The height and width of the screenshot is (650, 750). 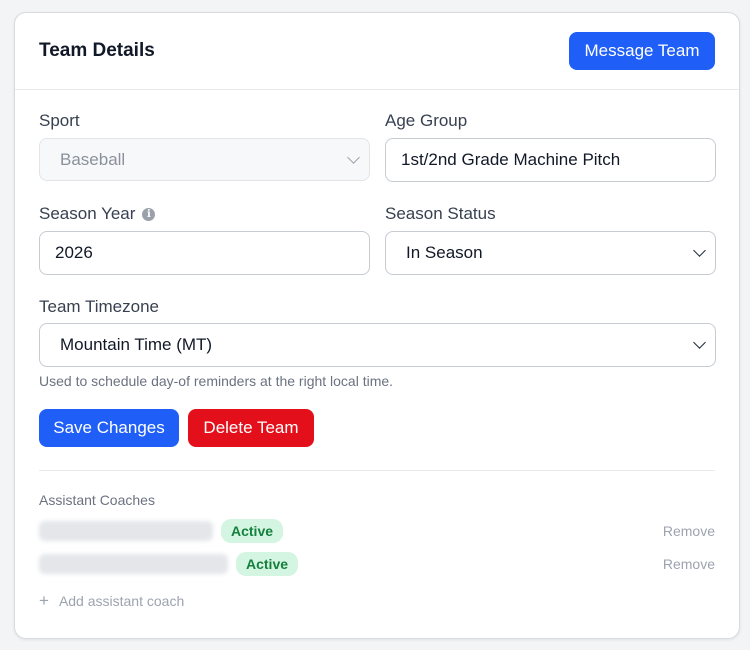 What do you see at coordinates (444, 252) in the screenshot?
I see `season-status-value: In Season` at bounding box center [444, 252].